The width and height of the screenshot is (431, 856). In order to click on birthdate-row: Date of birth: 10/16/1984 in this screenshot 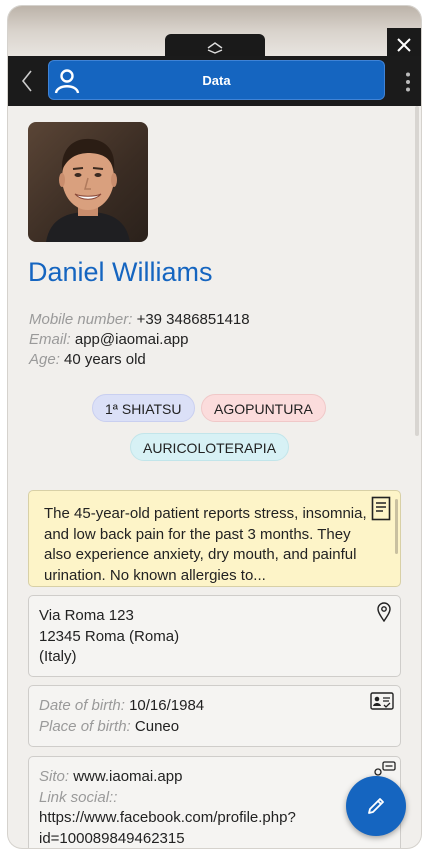, I will do `click(121, 706)`.